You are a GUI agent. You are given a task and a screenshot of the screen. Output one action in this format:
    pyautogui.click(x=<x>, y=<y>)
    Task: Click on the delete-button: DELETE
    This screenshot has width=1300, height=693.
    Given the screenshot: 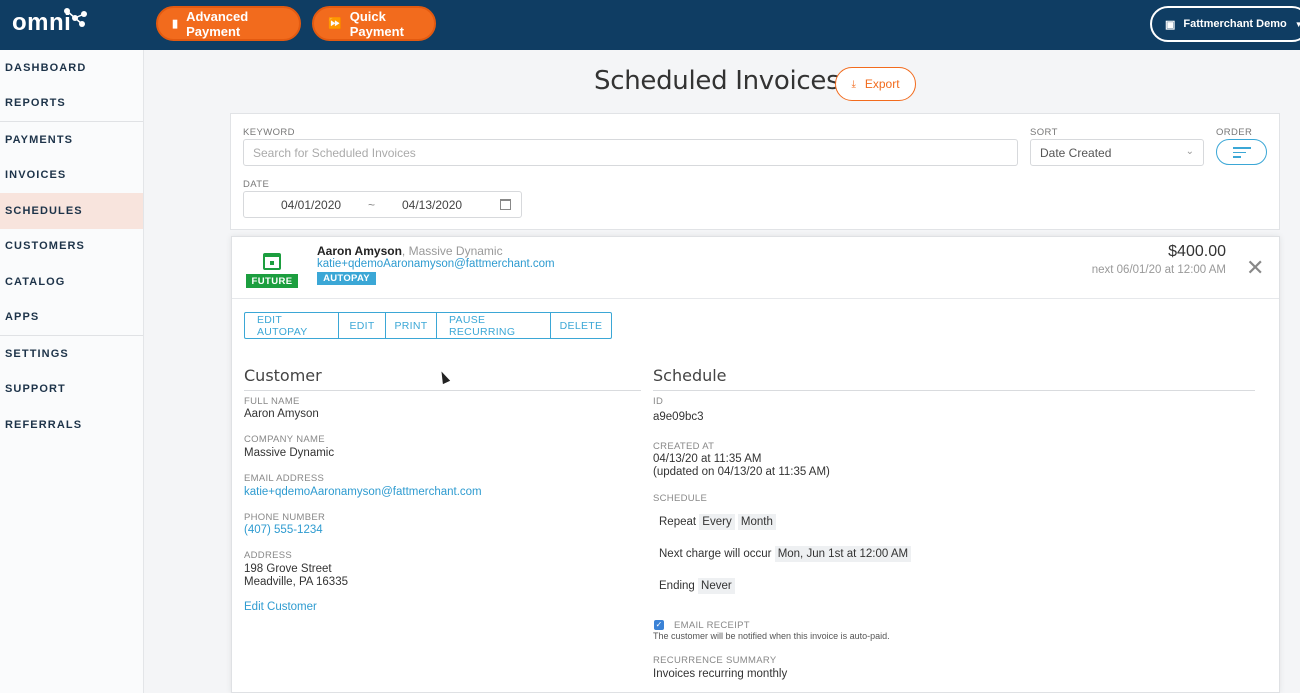 What is the action you would take?
    pyautogui.click(x=581, y=325)
    